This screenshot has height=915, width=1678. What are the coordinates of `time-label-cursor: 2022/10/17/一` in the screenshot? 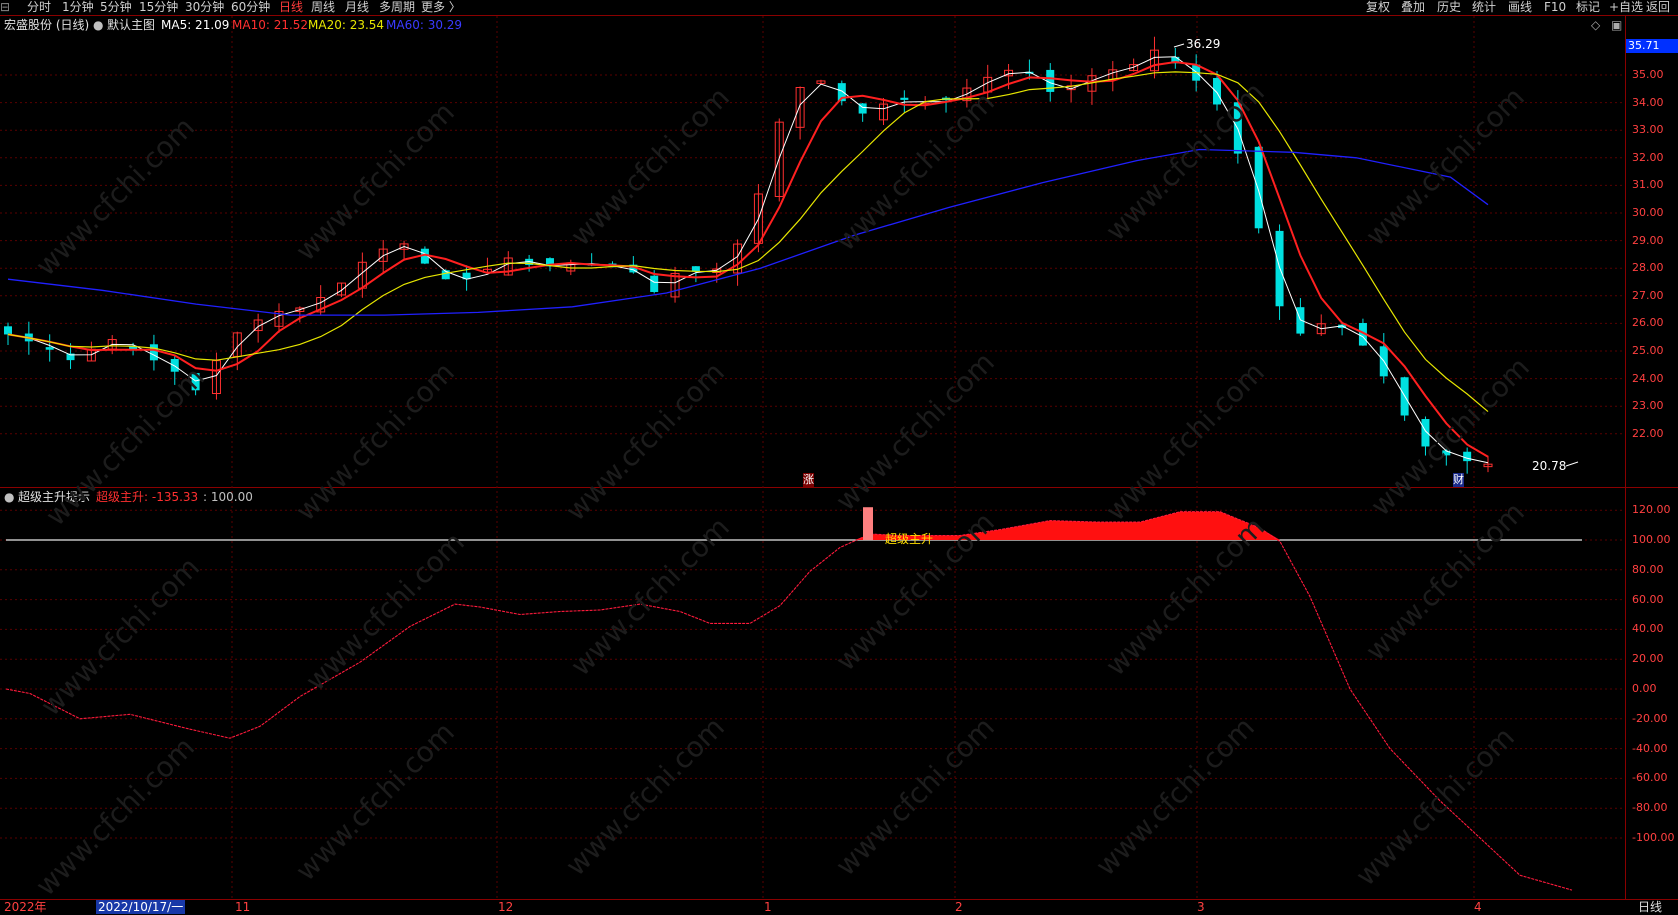 It's located at (141, 907).